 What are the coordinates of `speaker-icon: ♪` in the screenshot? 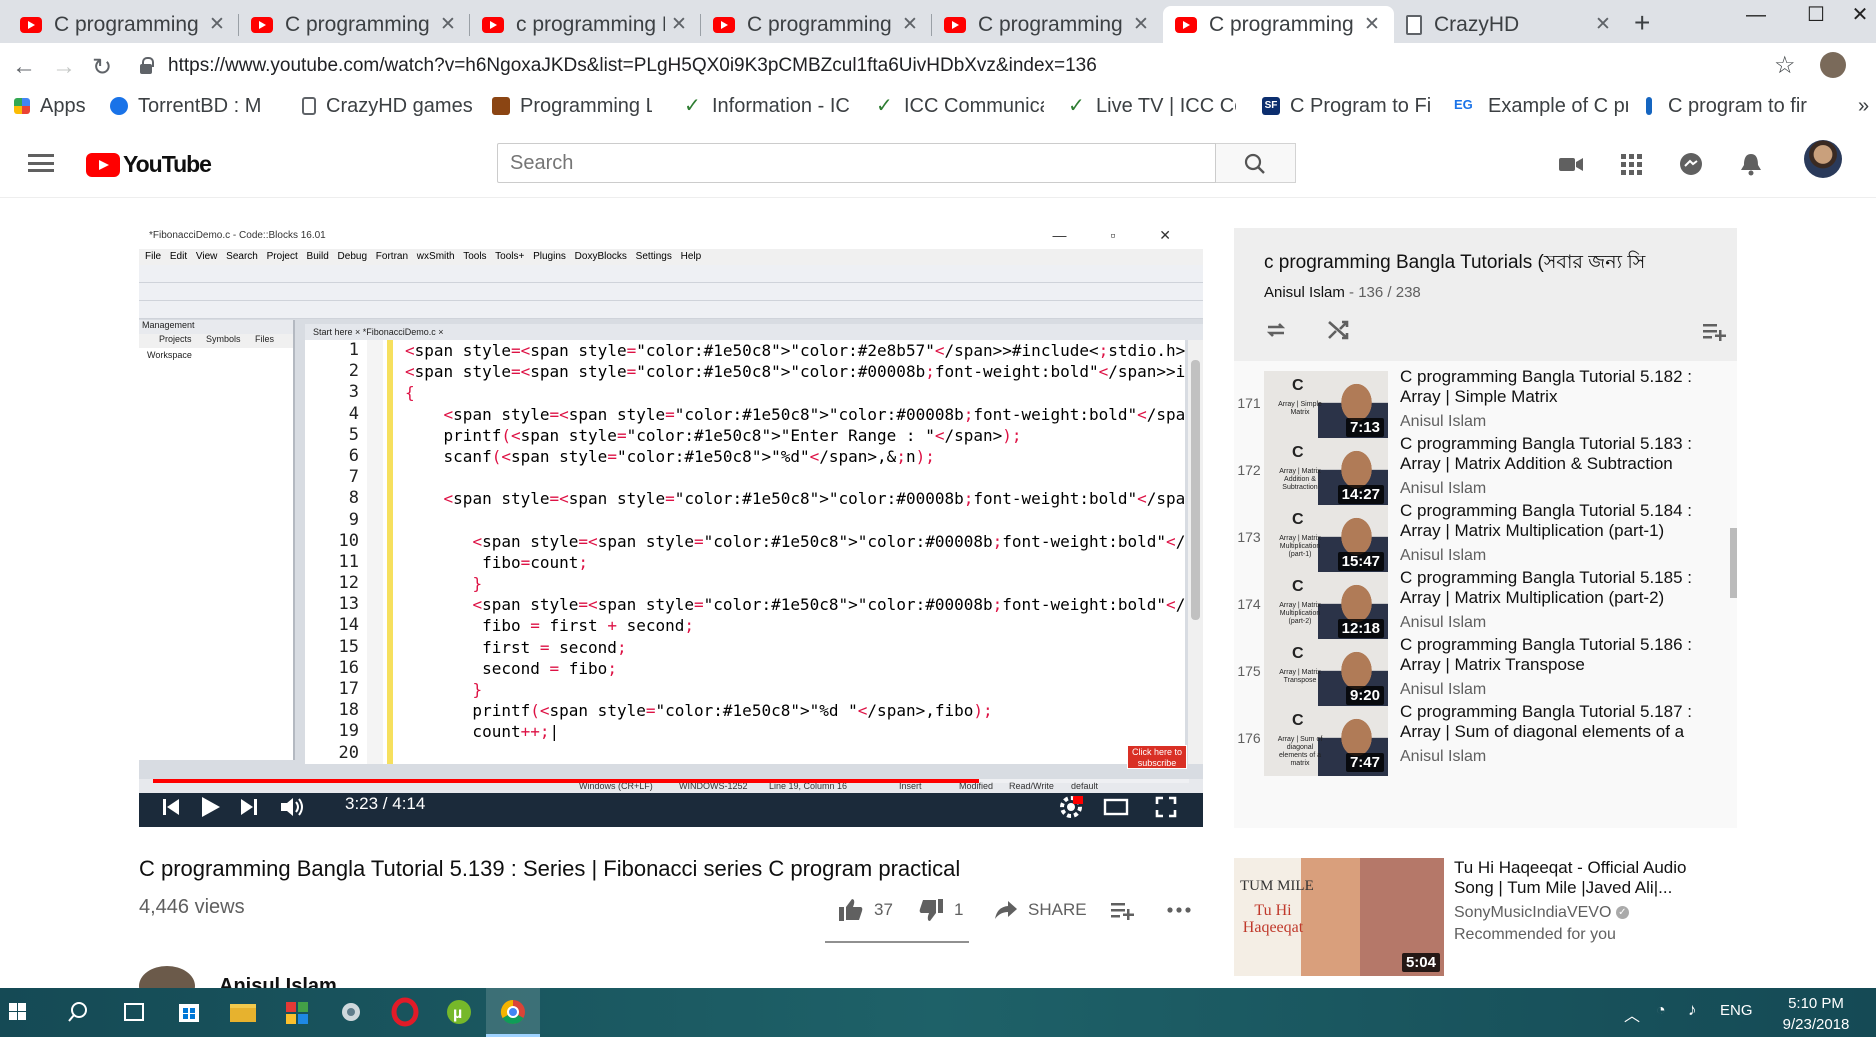 It's located at (1692, 1010).